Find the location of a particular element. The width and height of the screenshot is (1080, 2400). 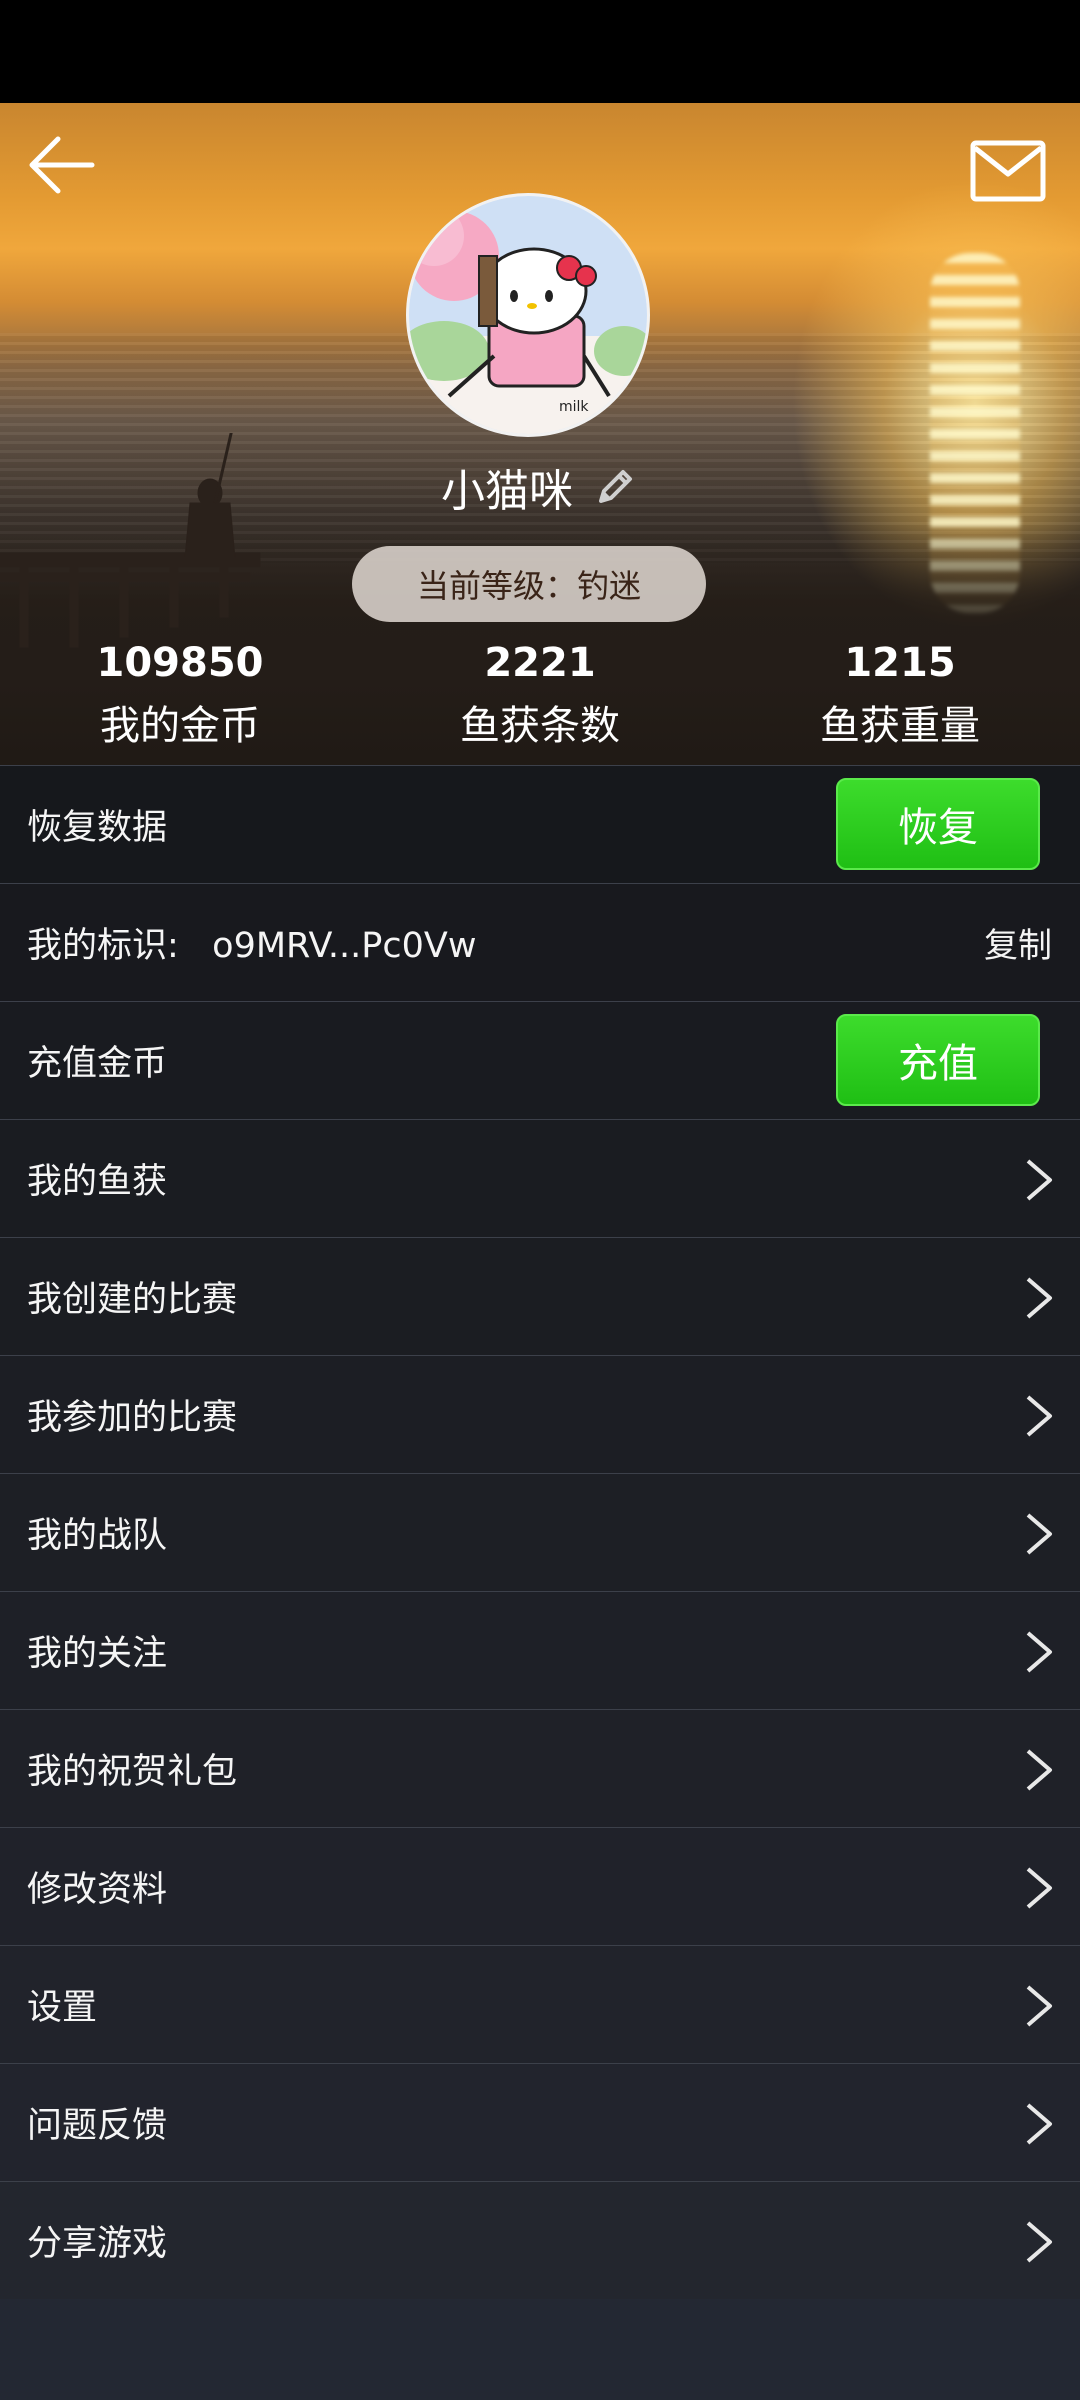

avatar: milk is located at coordinates (528, 315).